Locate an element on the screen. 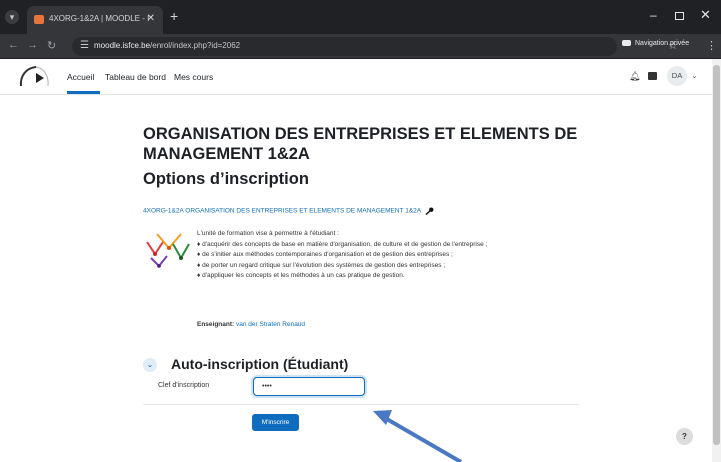 The width and height of the screenshot is (721, 462). enrolment-key-input is located at coordinates (309, 386).